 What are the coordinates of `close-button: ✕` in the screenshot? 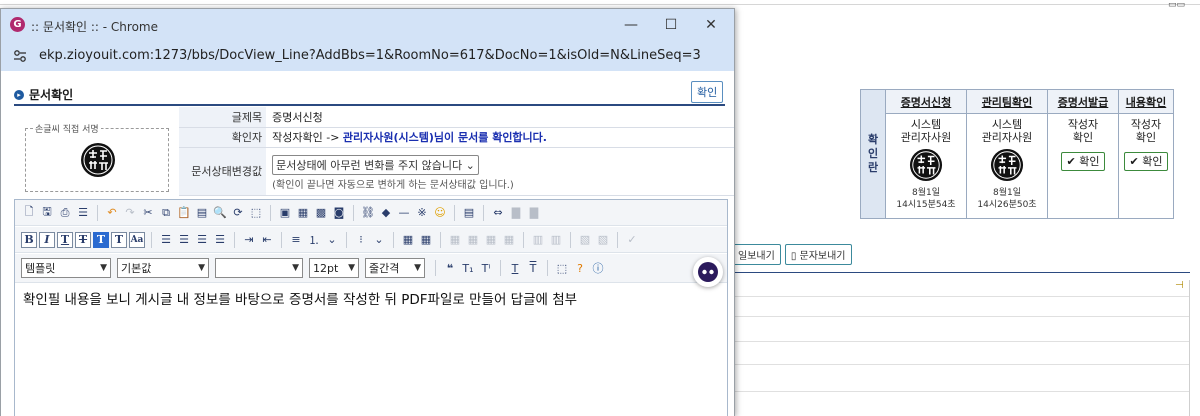 It's located at (711, 25).